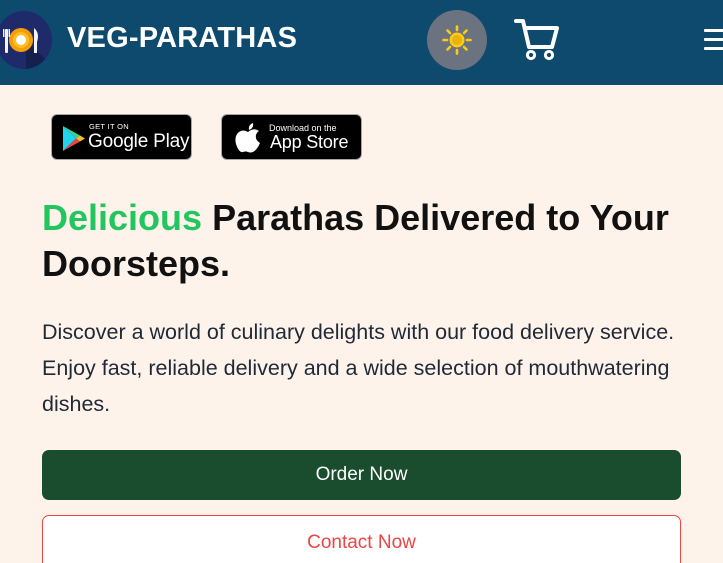 This screenshot has height=563, width=723. Describe the element at coordinates (139, 141) in the screenshot. I see `google-play-big-text: Google Play` at that location.